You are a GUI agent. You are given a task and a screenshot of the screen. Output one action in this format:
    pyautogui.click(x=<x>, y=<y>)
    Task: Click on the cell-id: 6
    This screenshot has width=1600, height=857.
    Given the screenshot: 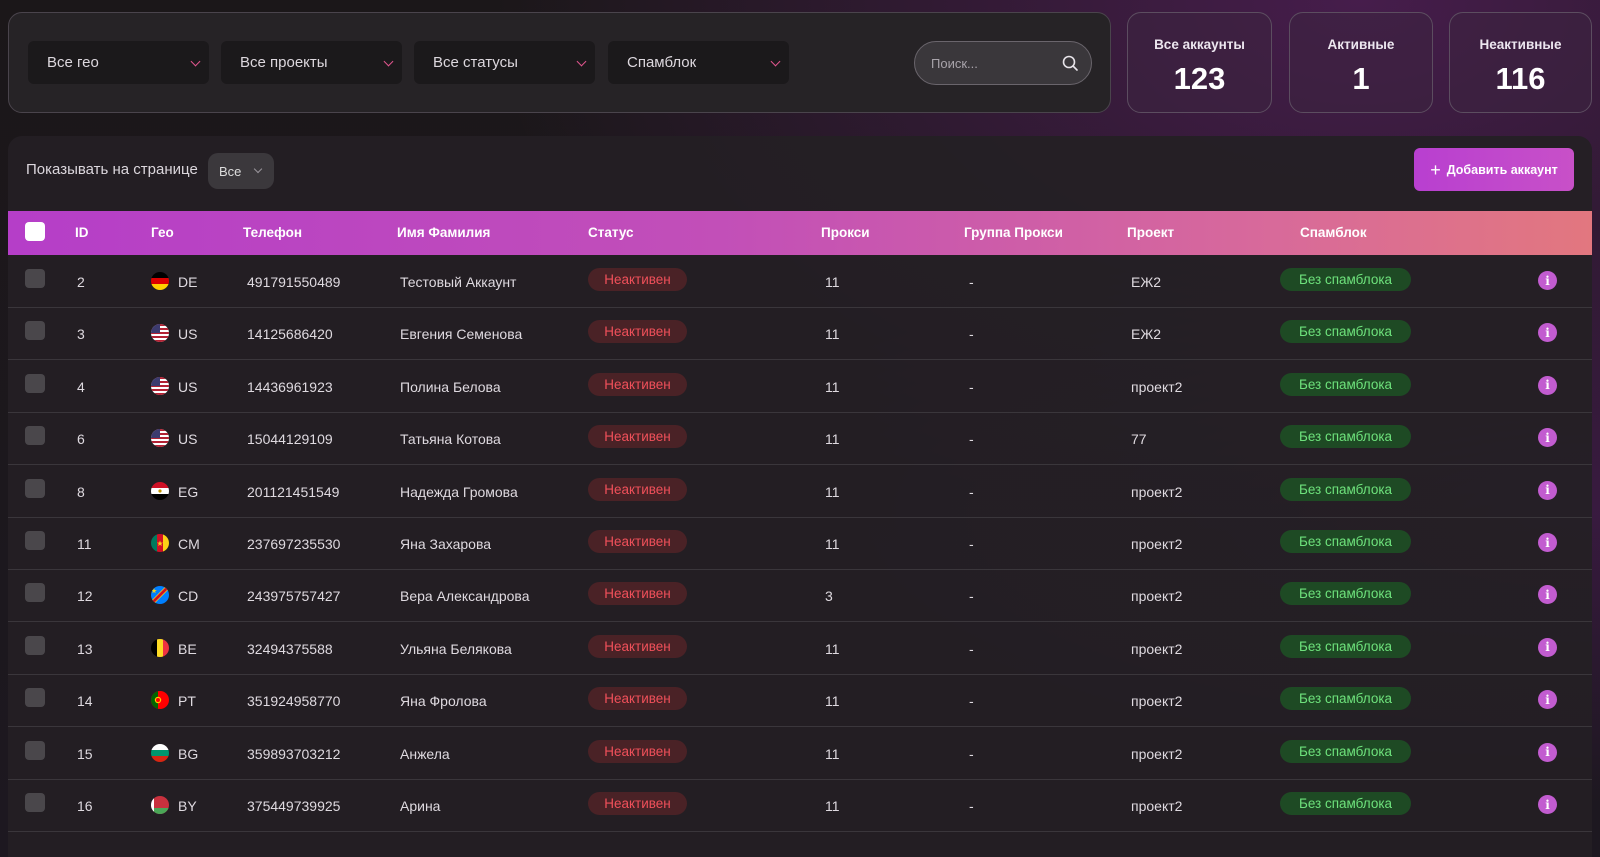 What is the action you would take?
    pyautogui.click(x=81, y=439)
    